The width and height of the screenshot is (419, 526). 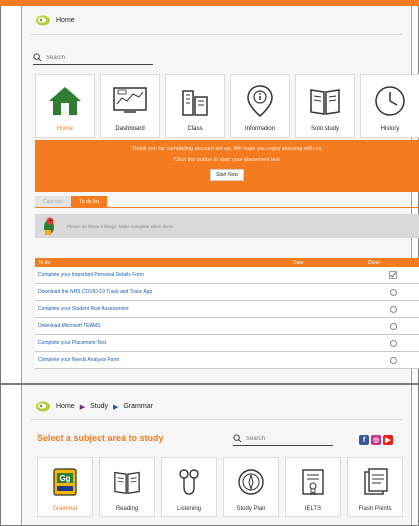 I want to click on instagram-icon: ◎, so click(x=376, y=440).